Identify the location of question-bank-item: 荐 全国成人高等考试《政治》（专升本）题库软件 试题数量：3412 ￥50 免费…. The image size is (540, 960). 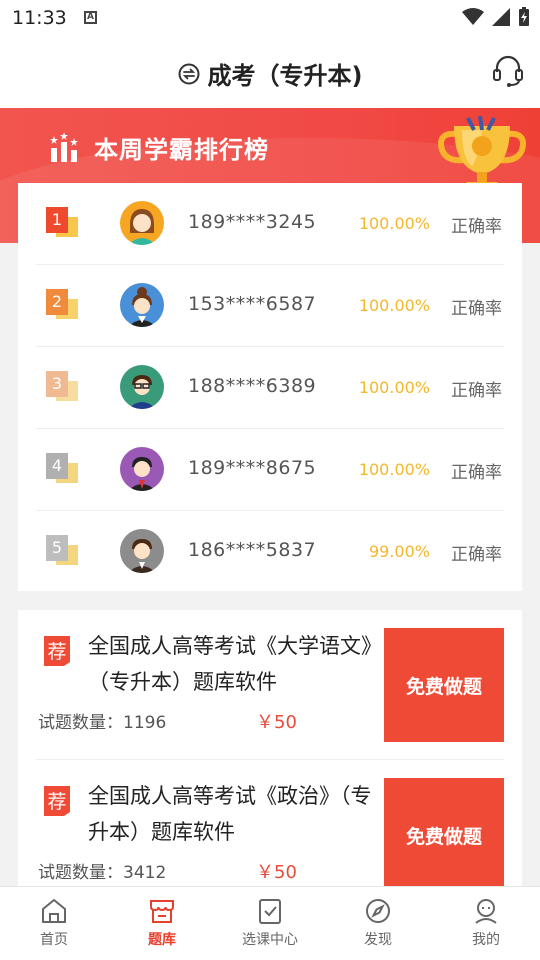
(270, 825).